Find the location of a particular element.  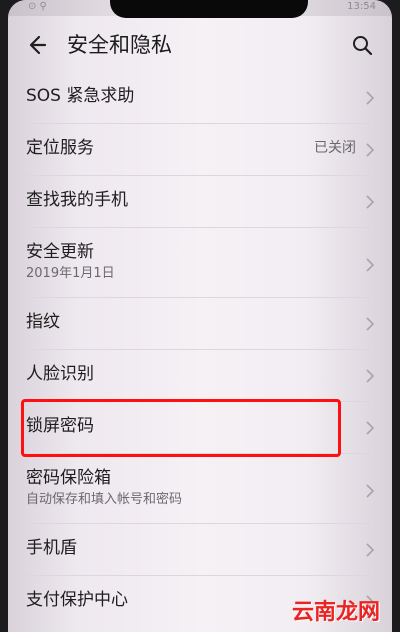

fingerprint-item: 指纹 is located at coordinates (200, 324).